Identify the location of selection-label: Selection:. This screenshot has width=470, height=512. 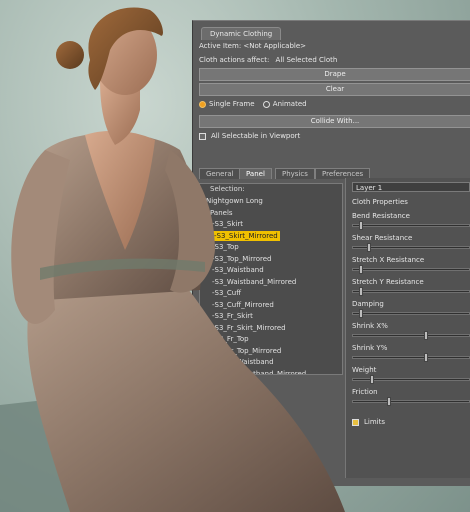
(227, 189).